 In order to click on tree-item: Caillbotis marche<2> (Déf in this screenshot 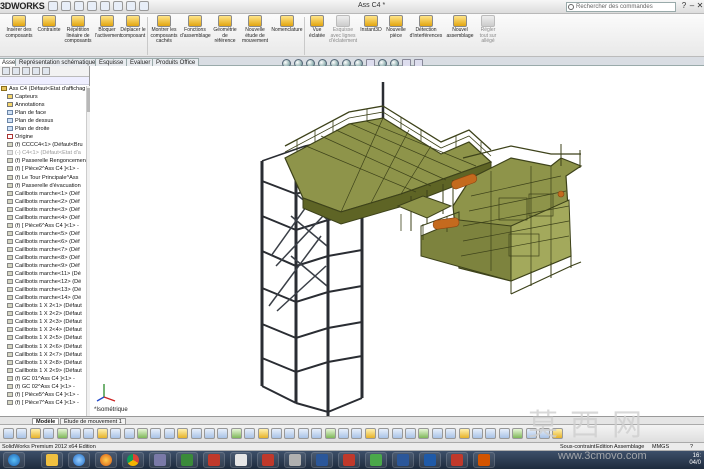, I will do `click(45, 202)`.